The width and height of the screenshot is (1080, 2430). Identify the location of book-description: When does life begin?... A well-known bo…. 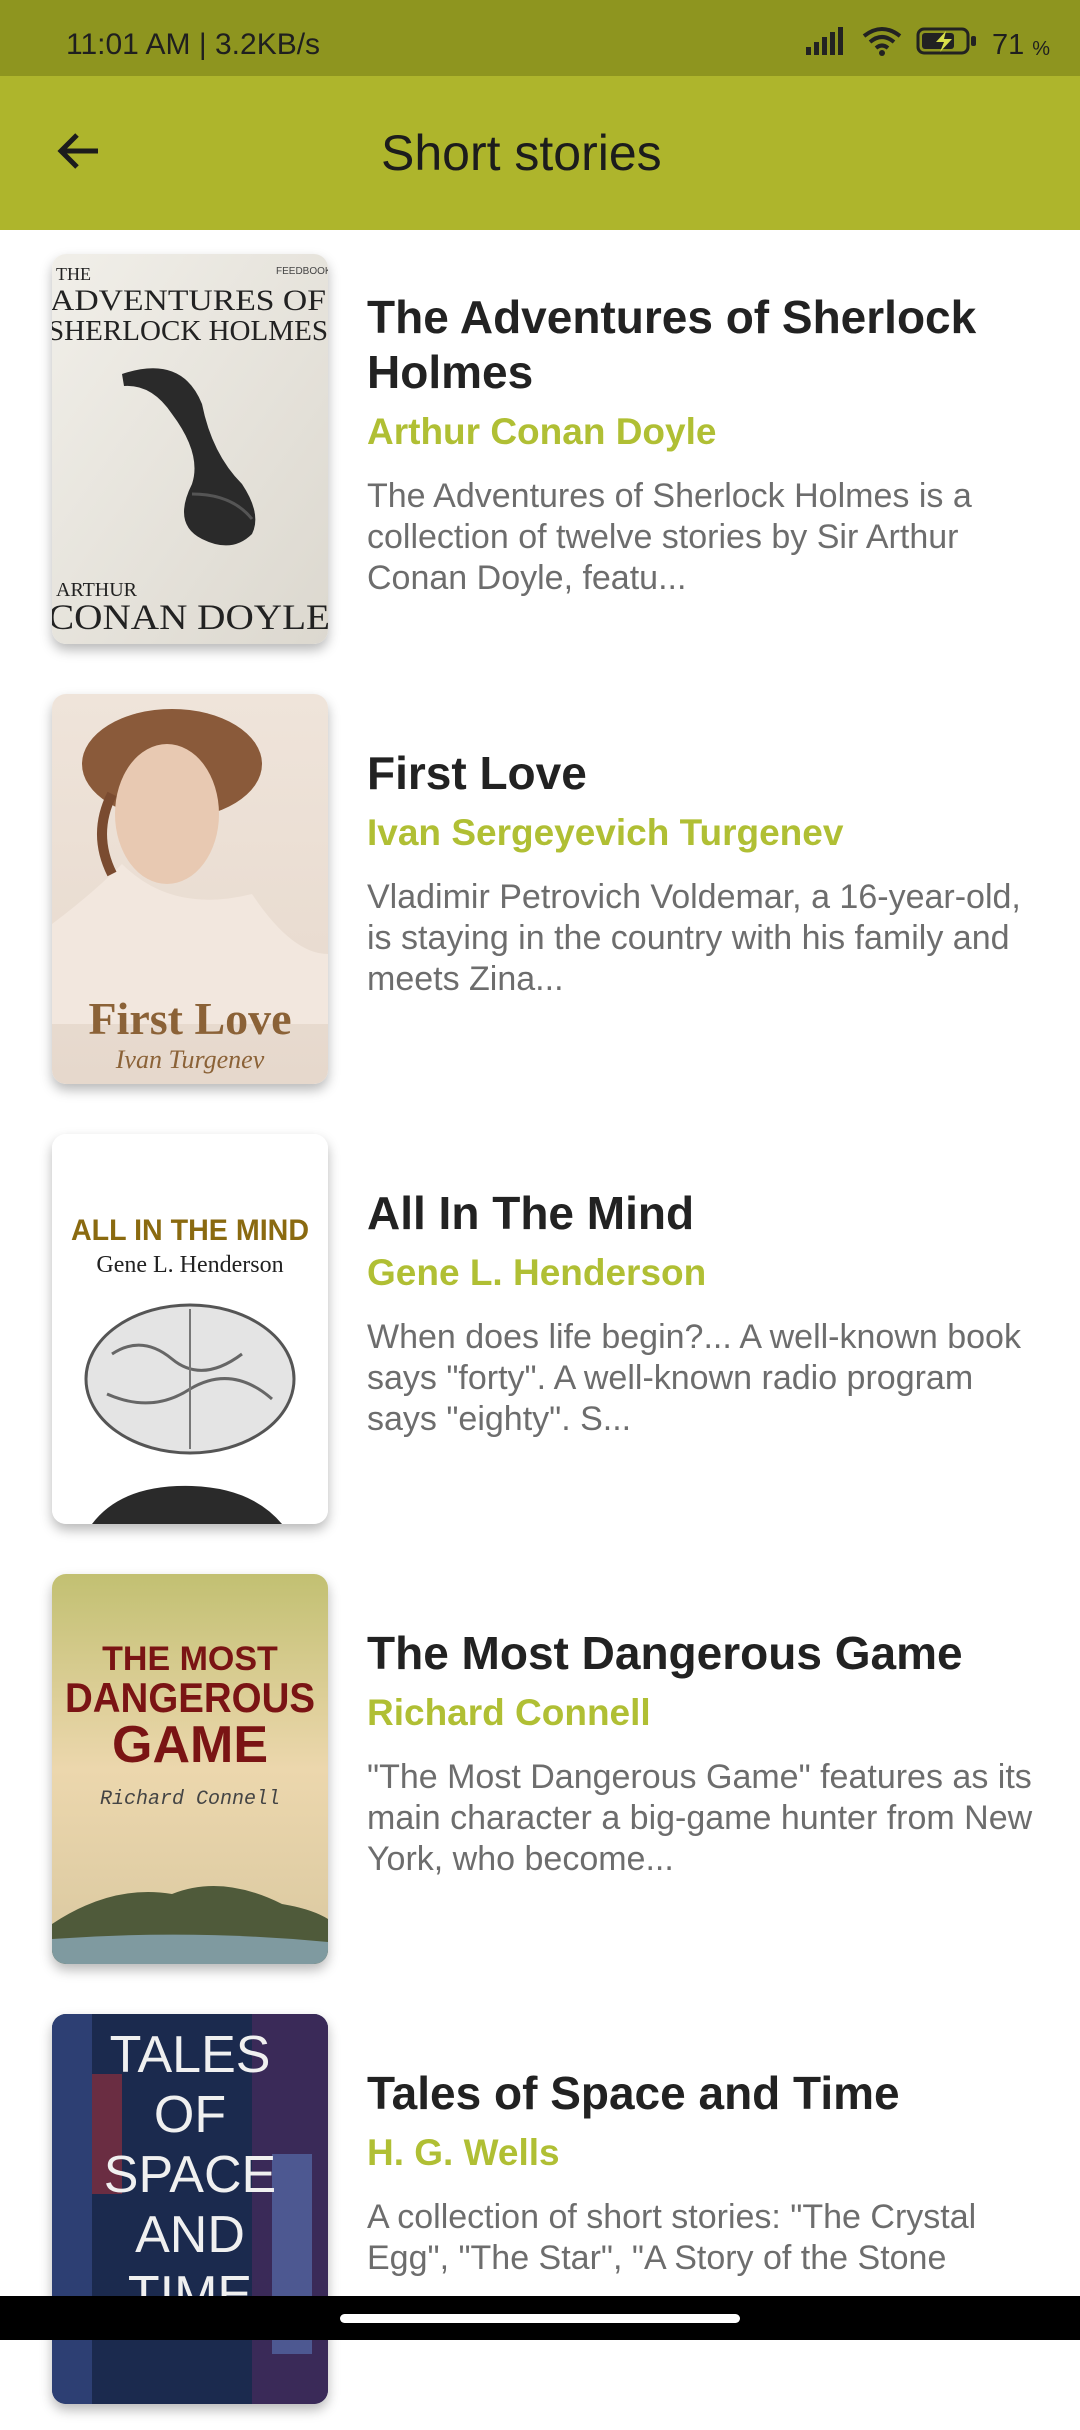
(694, 1378).